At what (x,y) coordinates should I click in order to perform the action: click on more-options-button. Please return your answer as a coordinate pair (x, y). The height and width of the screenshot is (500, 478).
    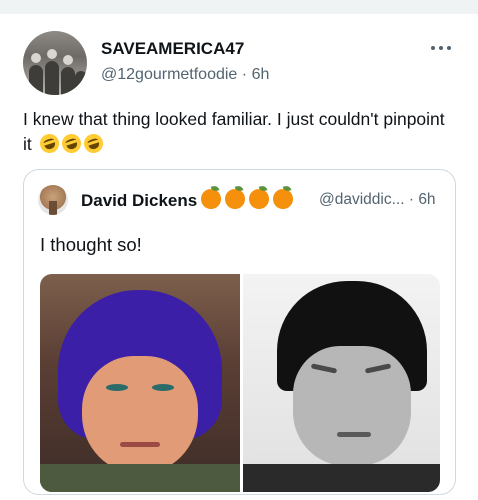
    Looking at the image, I should click on (441, 48).